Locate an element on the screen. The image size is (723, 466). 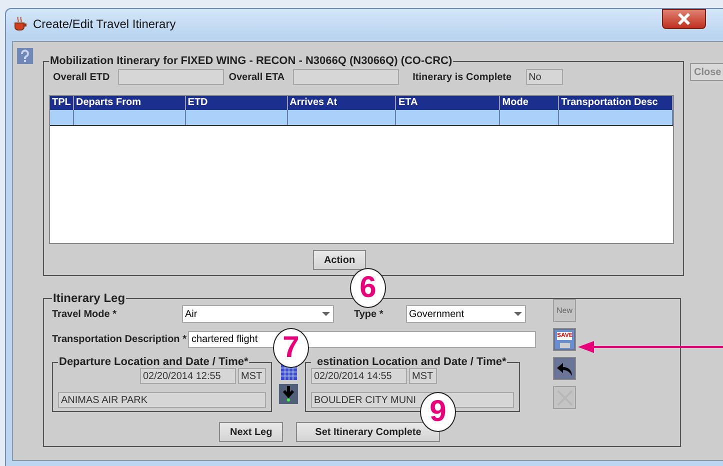
location-field: ANIMAS AIR PARK is located at coordinates (162, 400).